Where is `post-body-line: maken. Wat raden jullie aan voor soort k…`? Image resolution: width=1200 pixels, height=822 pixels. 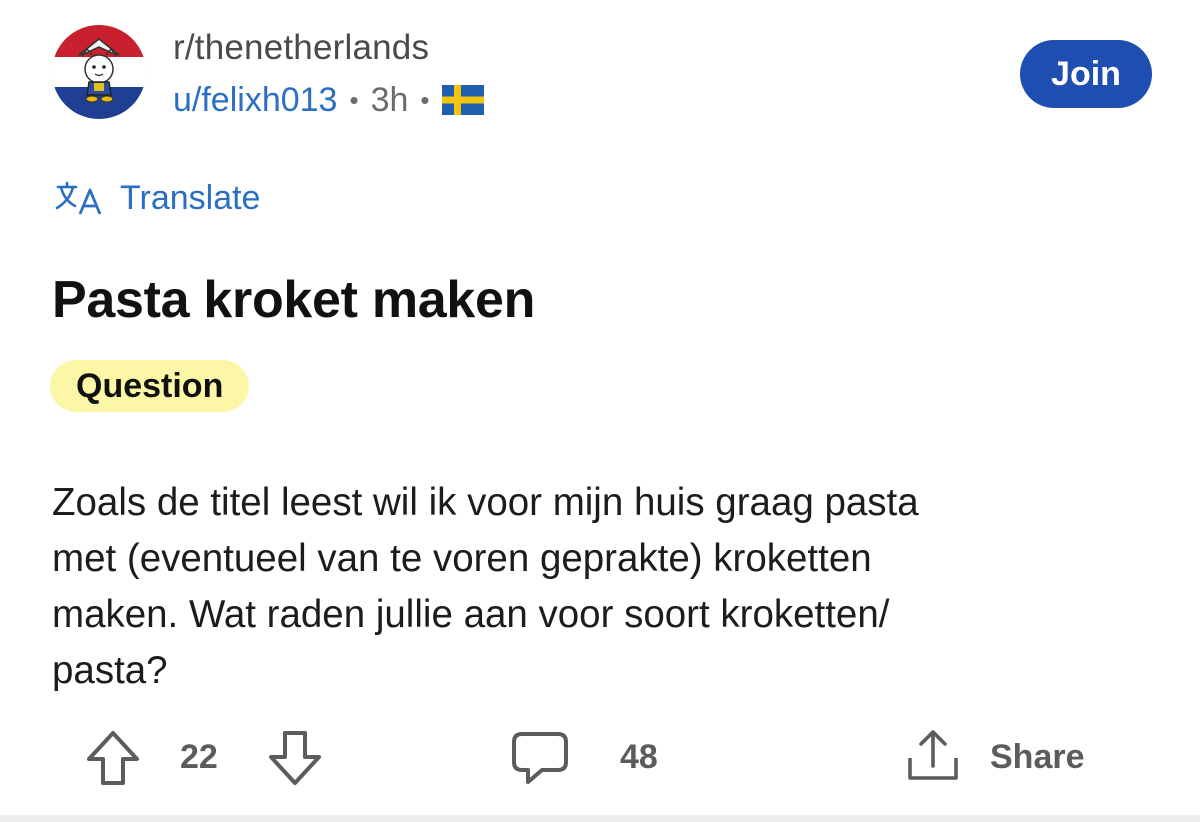
post-body-line: maken. Wat raden jullie aan voor soort k… is located at coordinates (471, 614).